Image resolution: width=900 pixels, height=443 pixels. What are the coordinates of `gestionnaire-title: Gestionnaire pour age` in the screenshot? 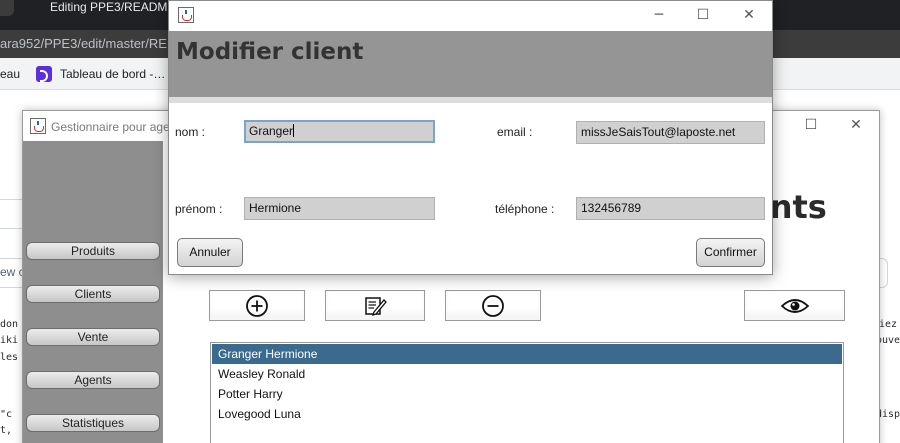 It's located at (110, 127).